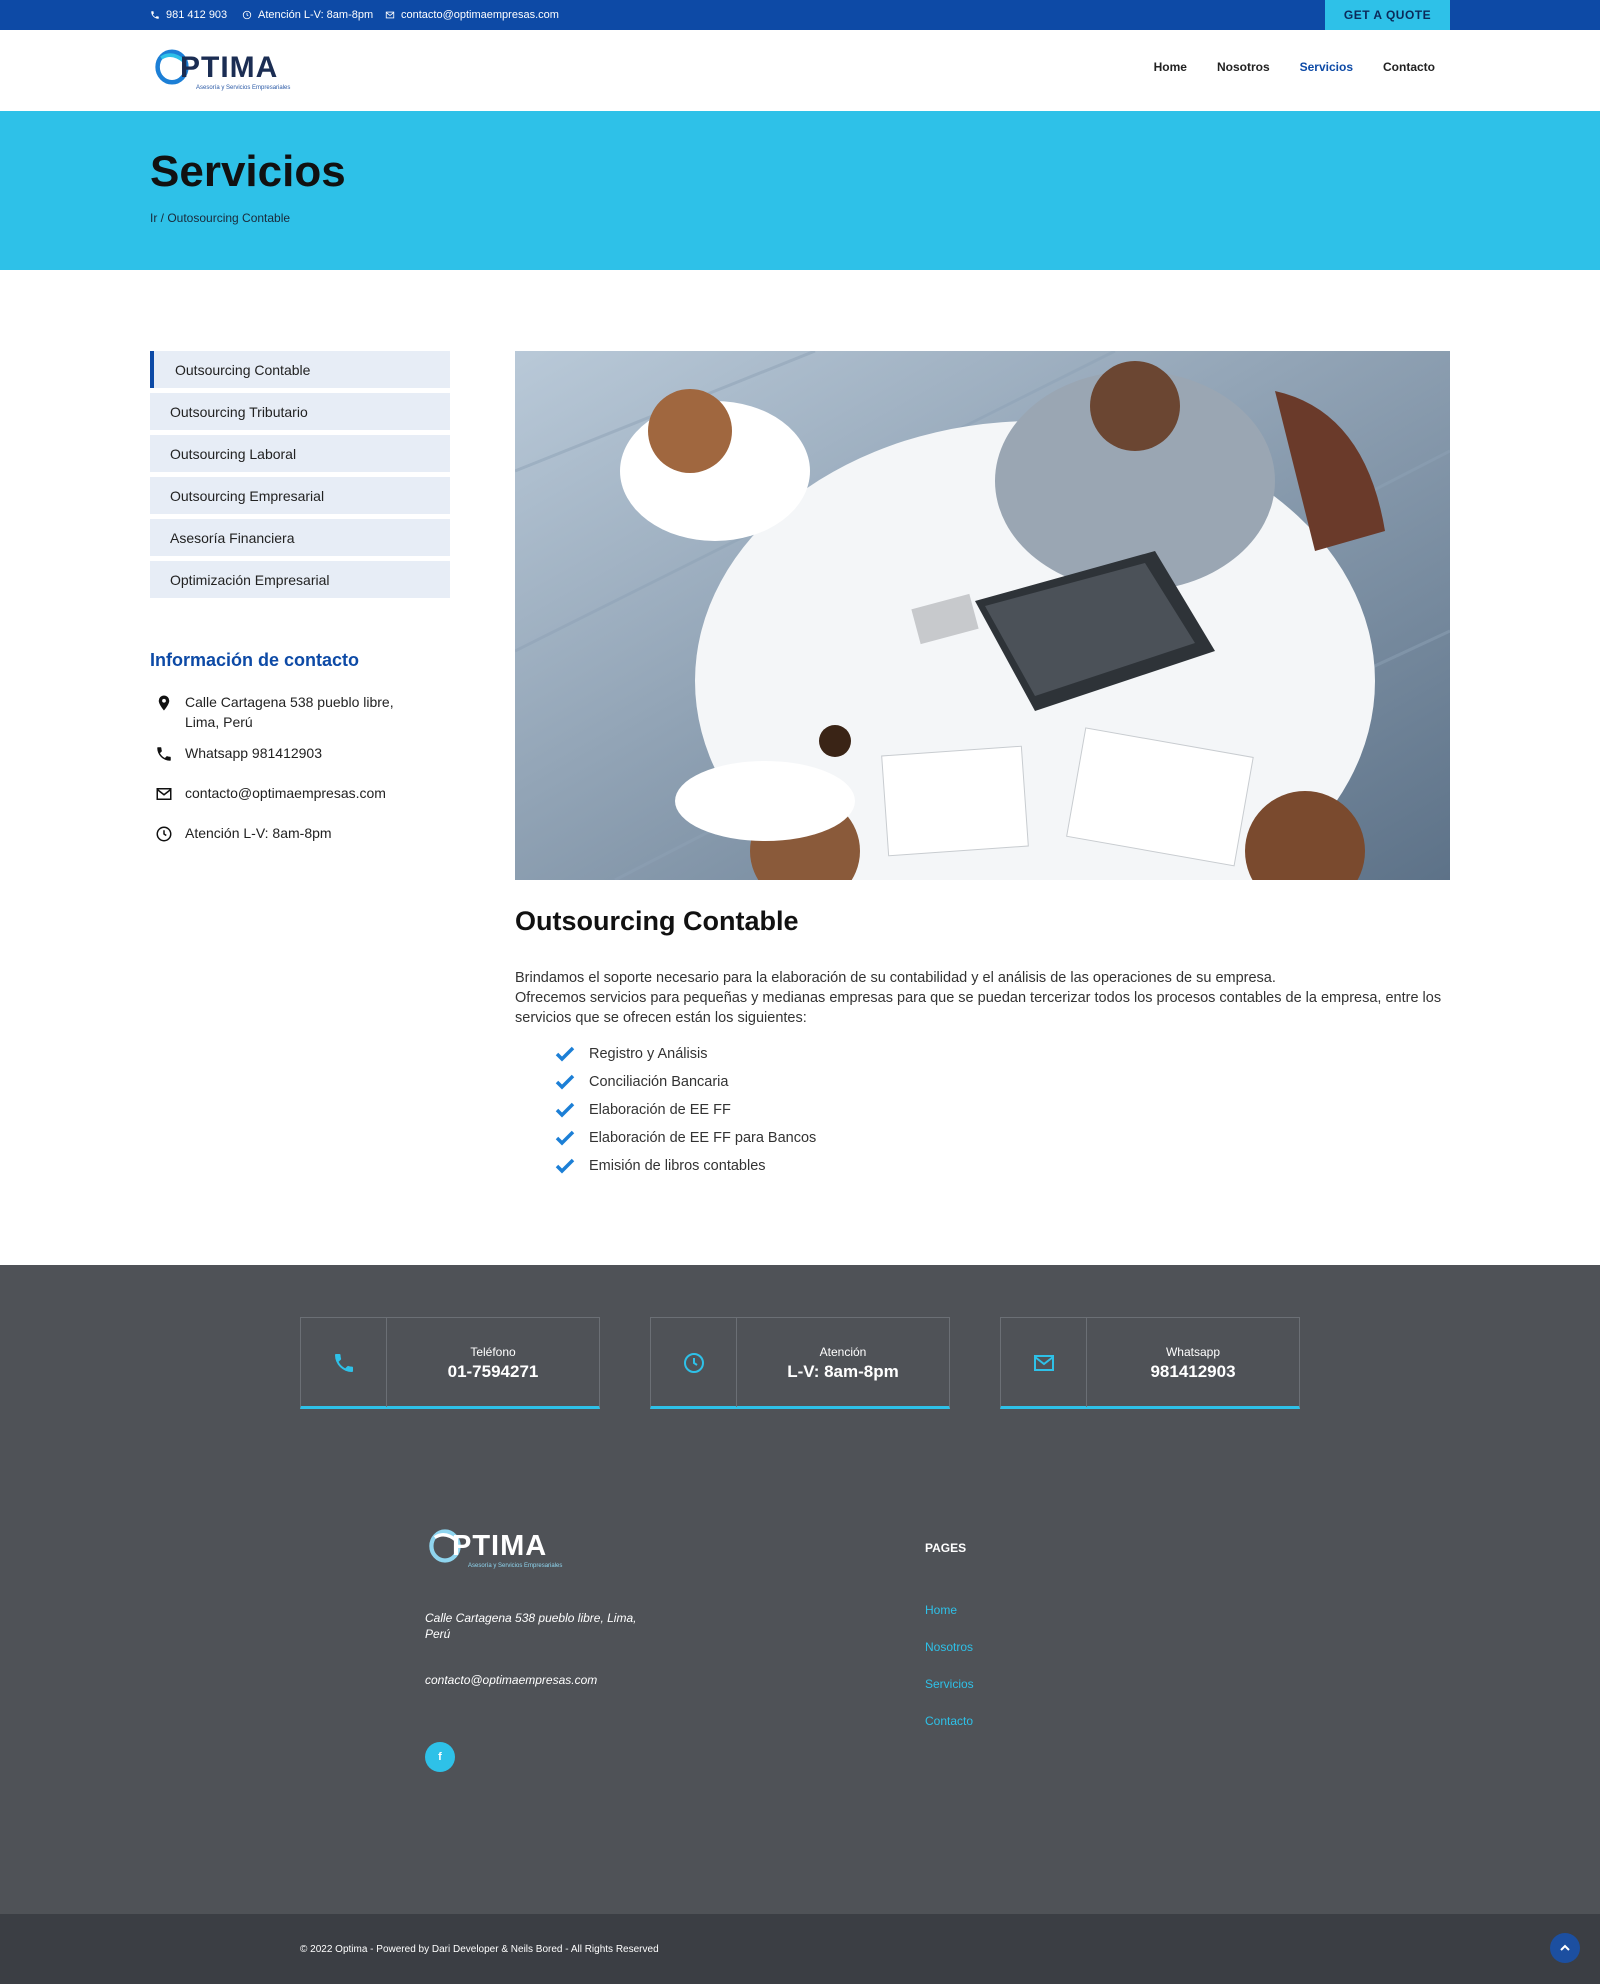 The height and width of the screenshot is (1984, 1600). I want to click on nav-contacto: Contacto, so click(1409, 67).